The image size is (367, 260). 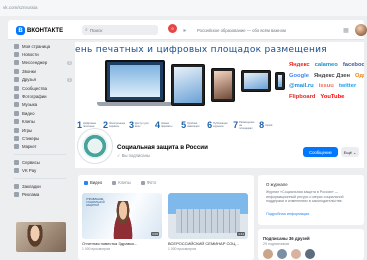 What do you see at coordinates (95, 202) in the screenshot?
I see `thumbnail-caption: УПРАВЛЕНИЕ СОЦИАЛЬНОЙ ЗАЩИТОЙ` at bounding box center [95, 202].